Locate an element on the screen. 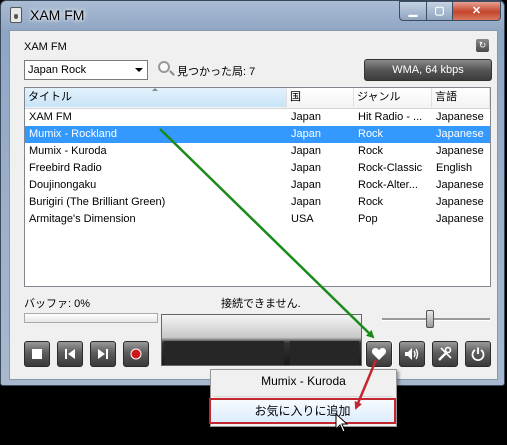  genre-select-value: Japan Rock is located at coordinates (57, 70).